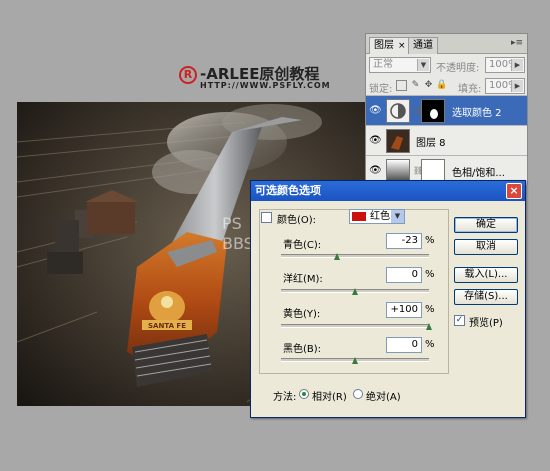 The image size is (550, 471). Describe the element at coordinates (415, 85) in the screenshot. I see `lock-paint-icon: ✎` at that location.